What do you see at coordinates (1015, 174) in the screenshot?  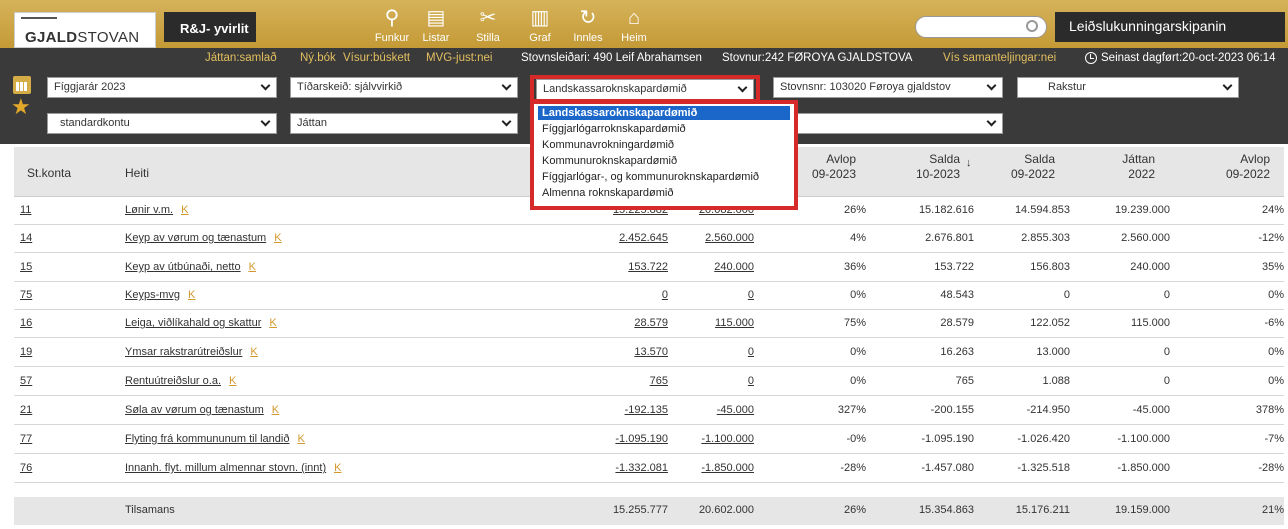 I see `col-salda2-b: 09-2022` at bounding box center [1015, 174].